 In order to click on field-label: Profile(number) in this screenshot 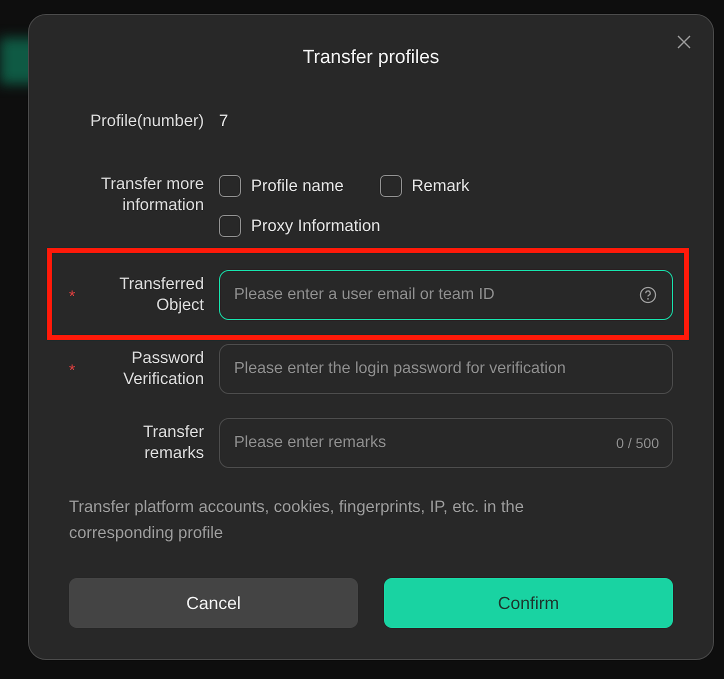, I will do `click(147, 121)`.